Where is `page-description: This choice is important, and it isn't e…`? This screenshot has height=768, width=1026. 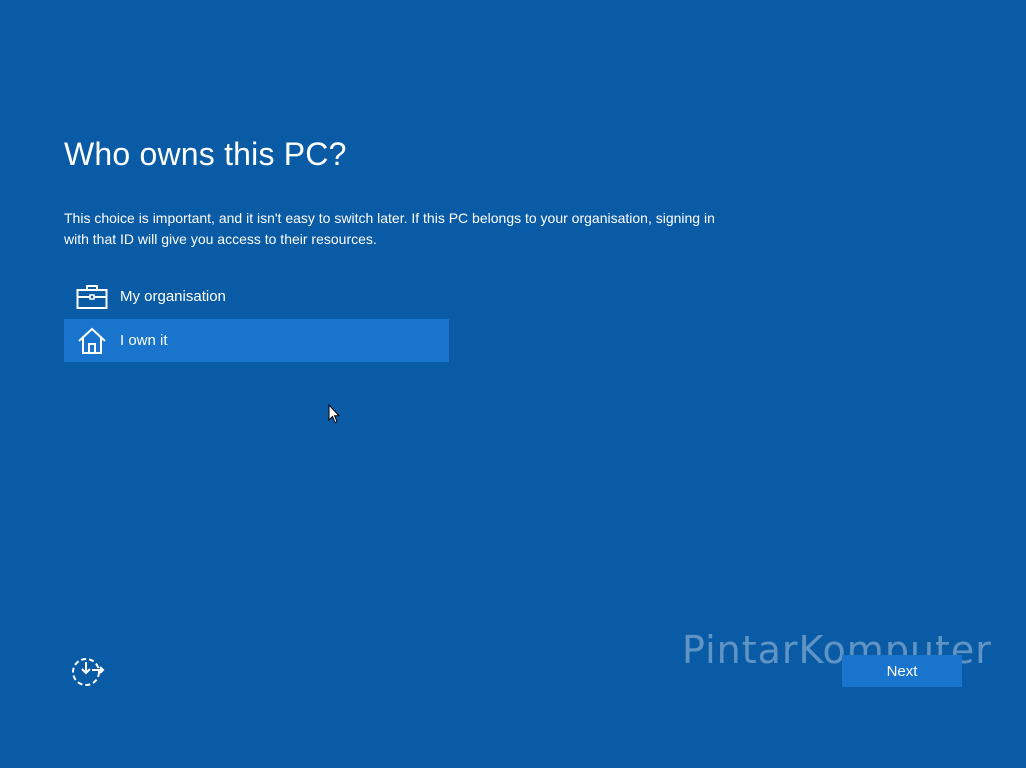 page-description: This choice is important, and it isn't e… is located at coordinates (389, 228).